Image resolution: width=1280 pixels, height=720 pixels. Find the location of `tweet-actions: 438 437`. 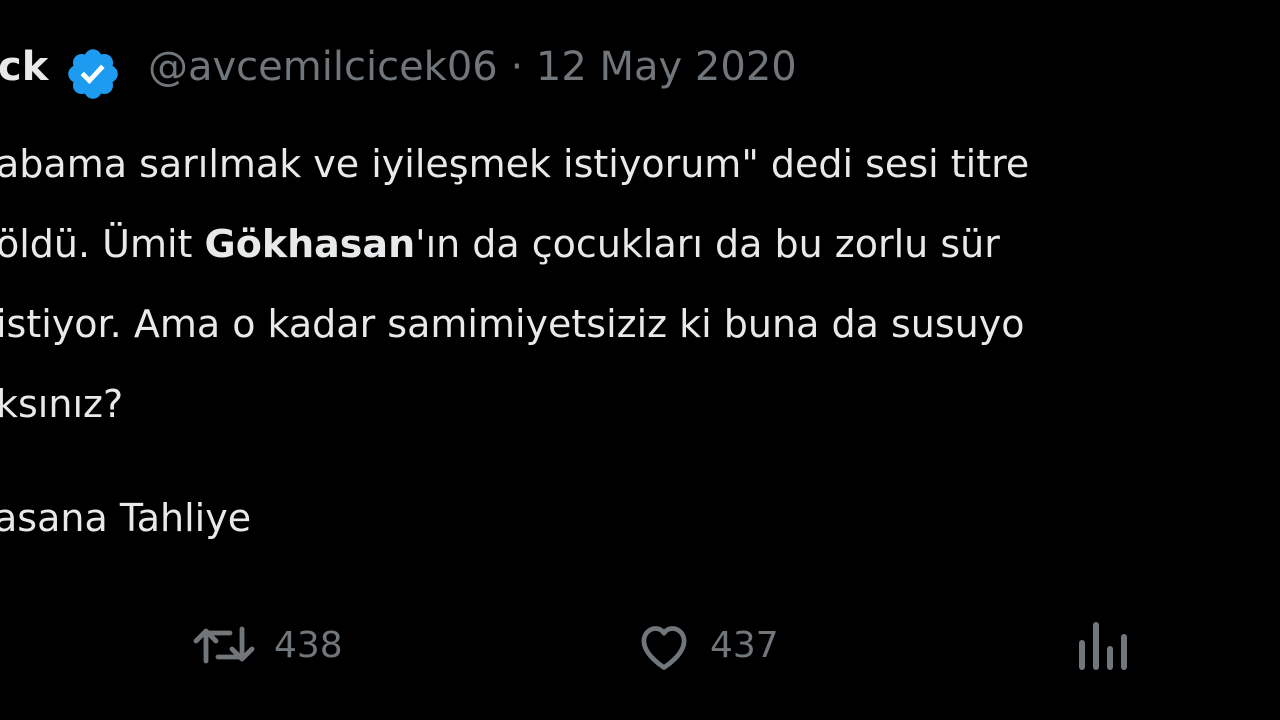

tweet-actions: 438 437 is located at coordinates (640, 645).